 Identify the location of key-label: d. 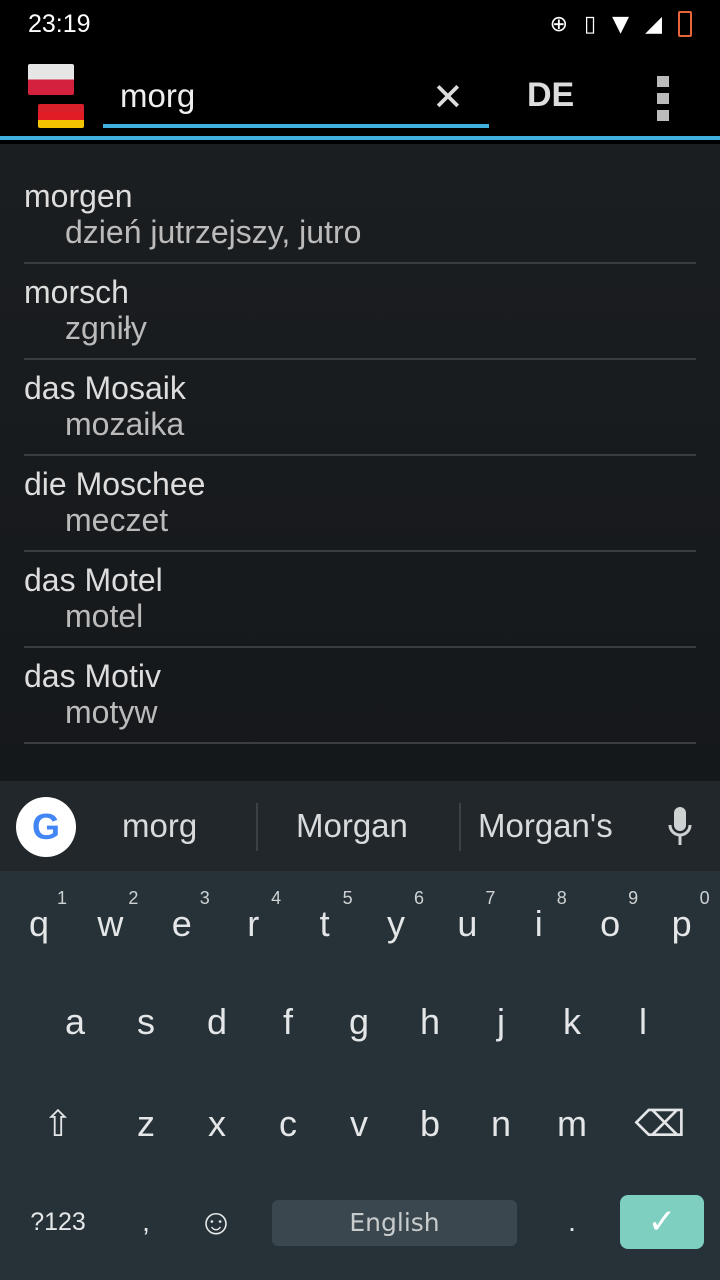
(217, 1021).